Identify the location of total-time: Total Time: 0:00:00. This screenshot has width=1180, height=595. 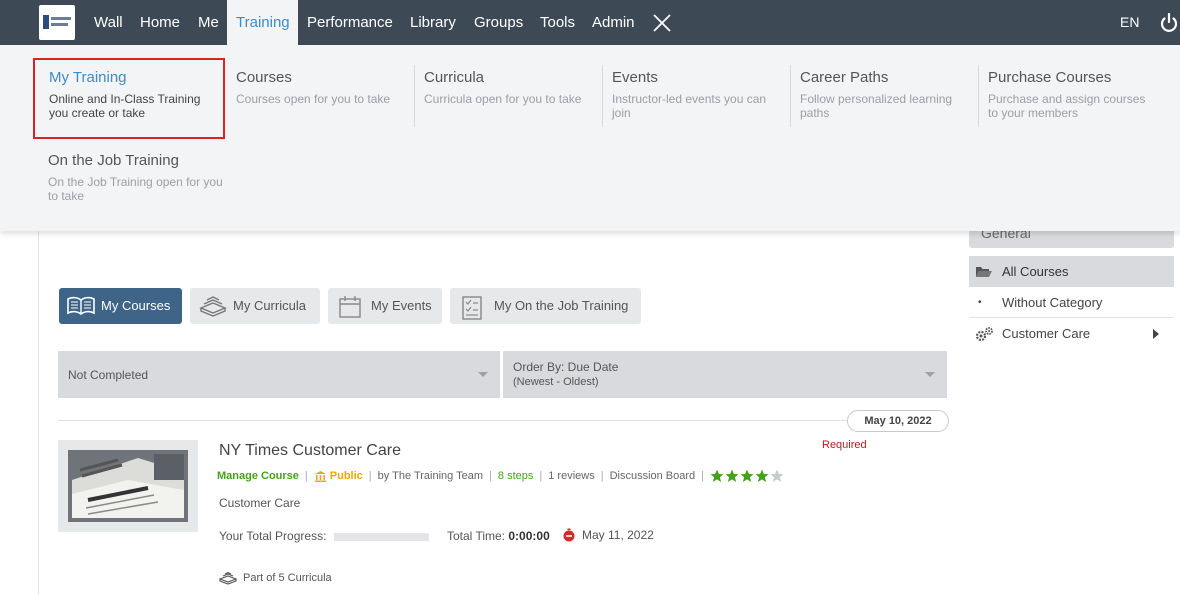
(498, 536).